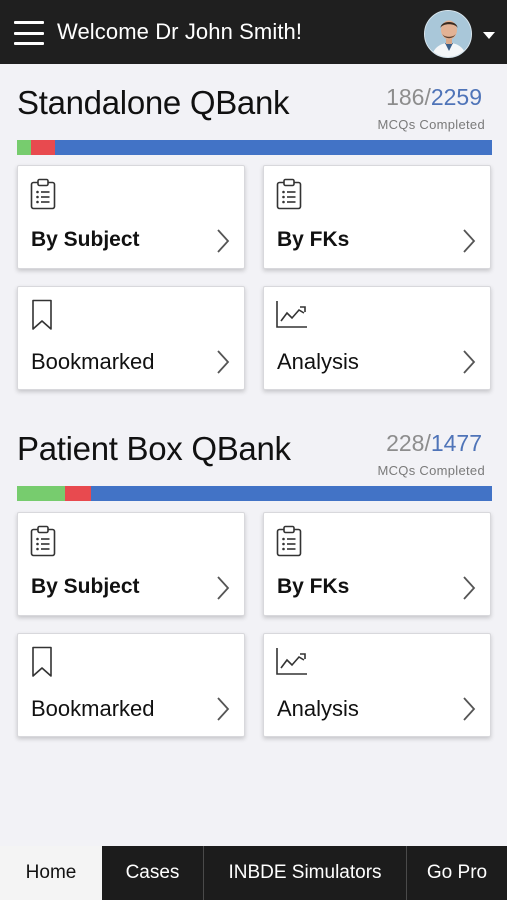  I want to click on user-avatar, so click(448, 34).